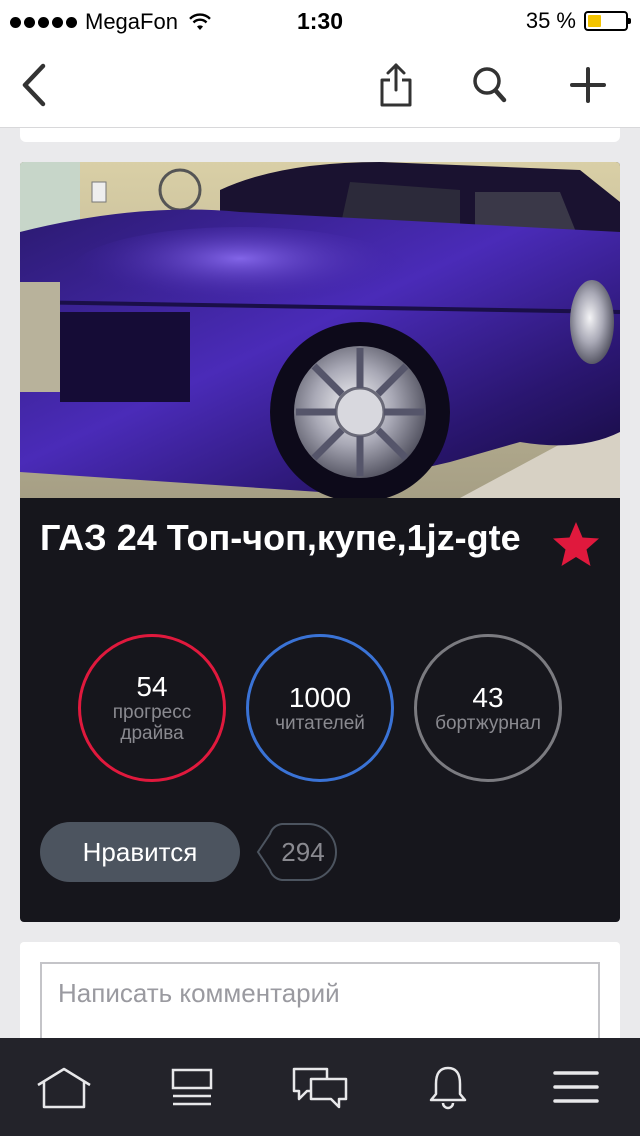  I want to click on tab-feed, so click(192, 1087).